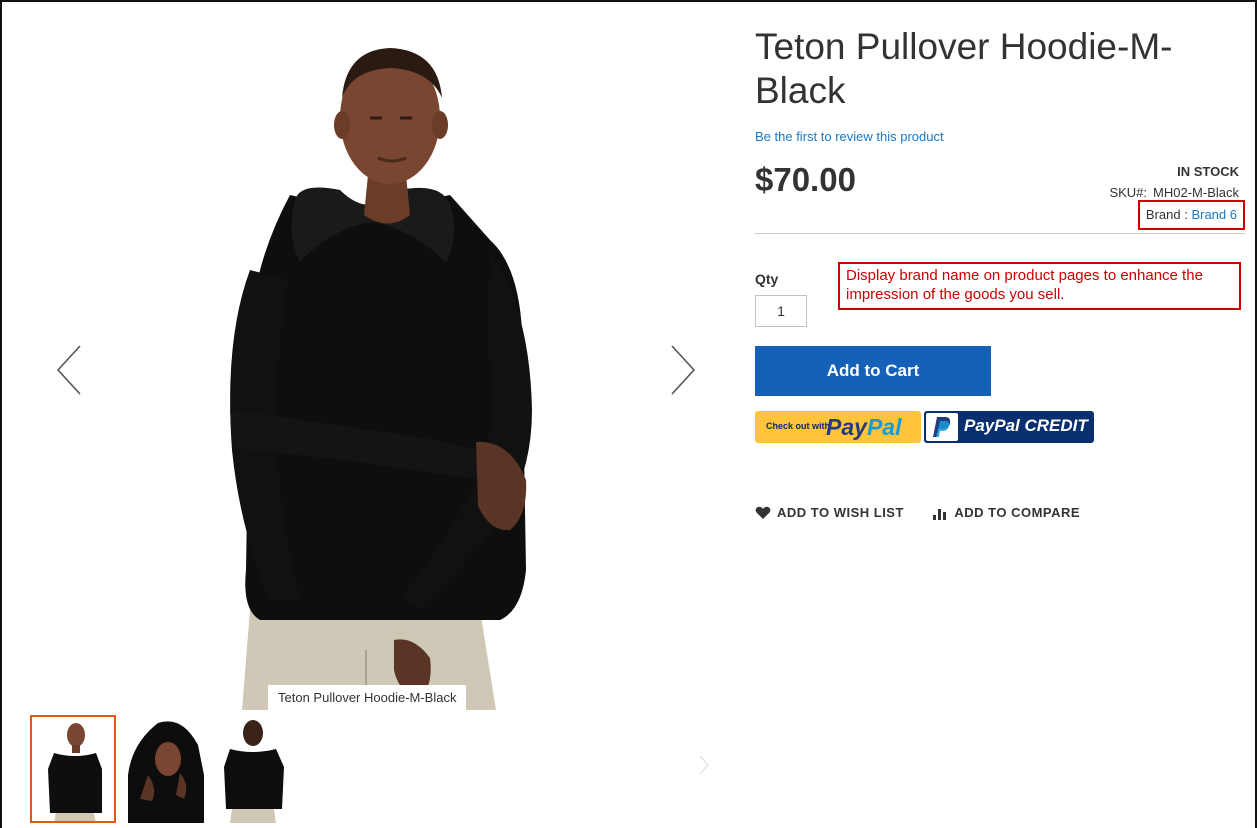 The width and height of the screenshot is (1257, 828). I want to click on wishlist-label: ADD TO WISH LIST, so click(840, 512).